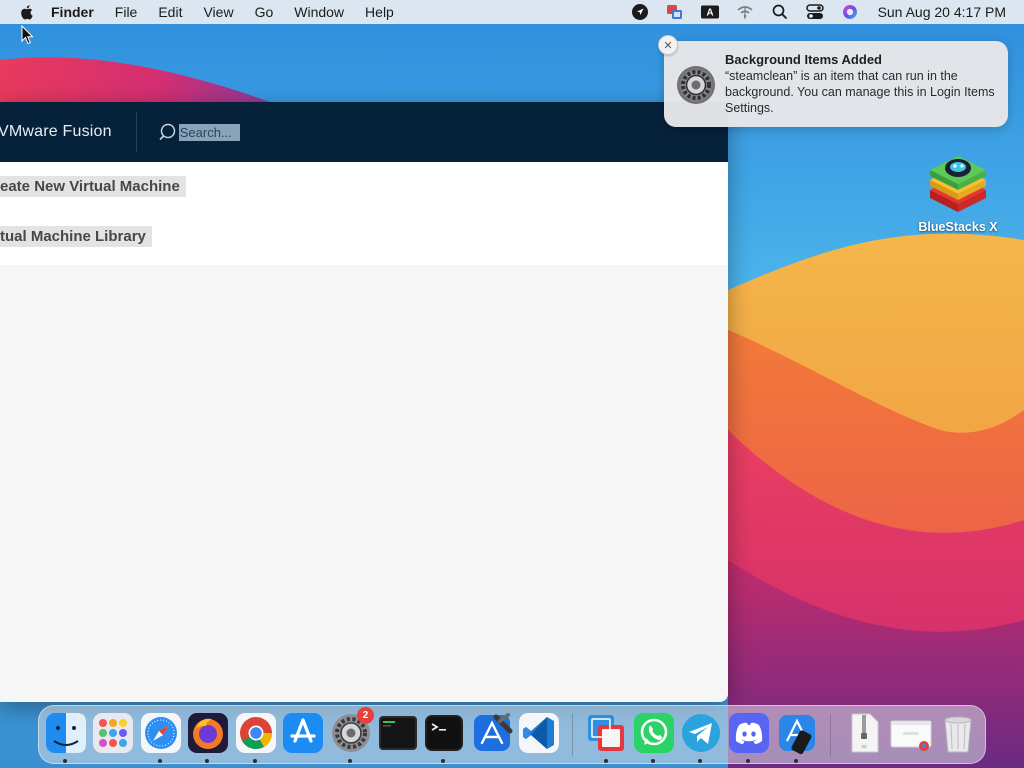 The width and height of the screenshot is (1024, 768). Describe the element at coordinates (640, 12) in the screenshot. I see `location-icon` at that location.